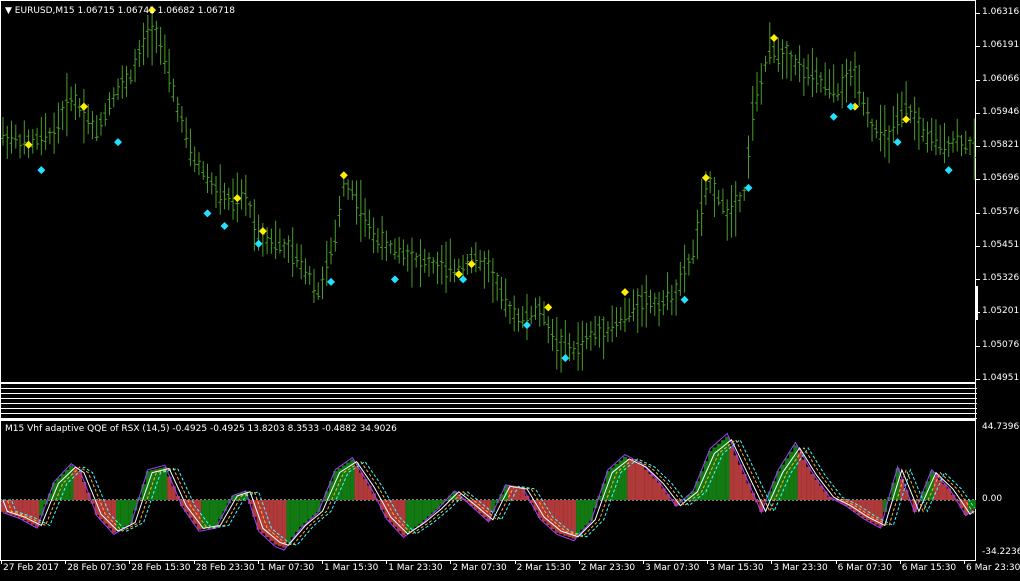 Image resolution: width=1020 pixels, height=581 pixels. What do you see at coordinates (736, 568) in the screenshot?
I see `time-tick-label: 3 Mar 15:30` at bounding box center [736, 568].